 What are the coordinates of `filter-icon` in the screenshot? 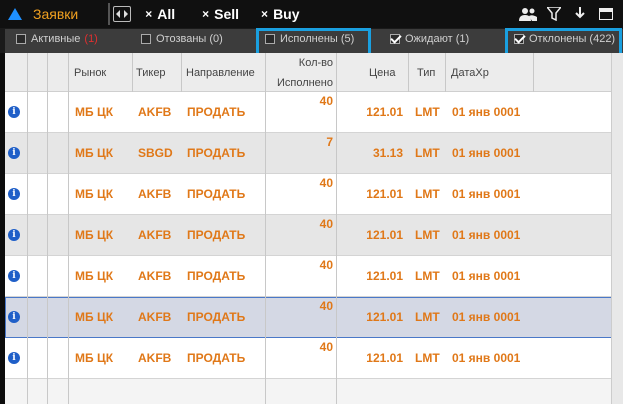 It's located at (554, 14).